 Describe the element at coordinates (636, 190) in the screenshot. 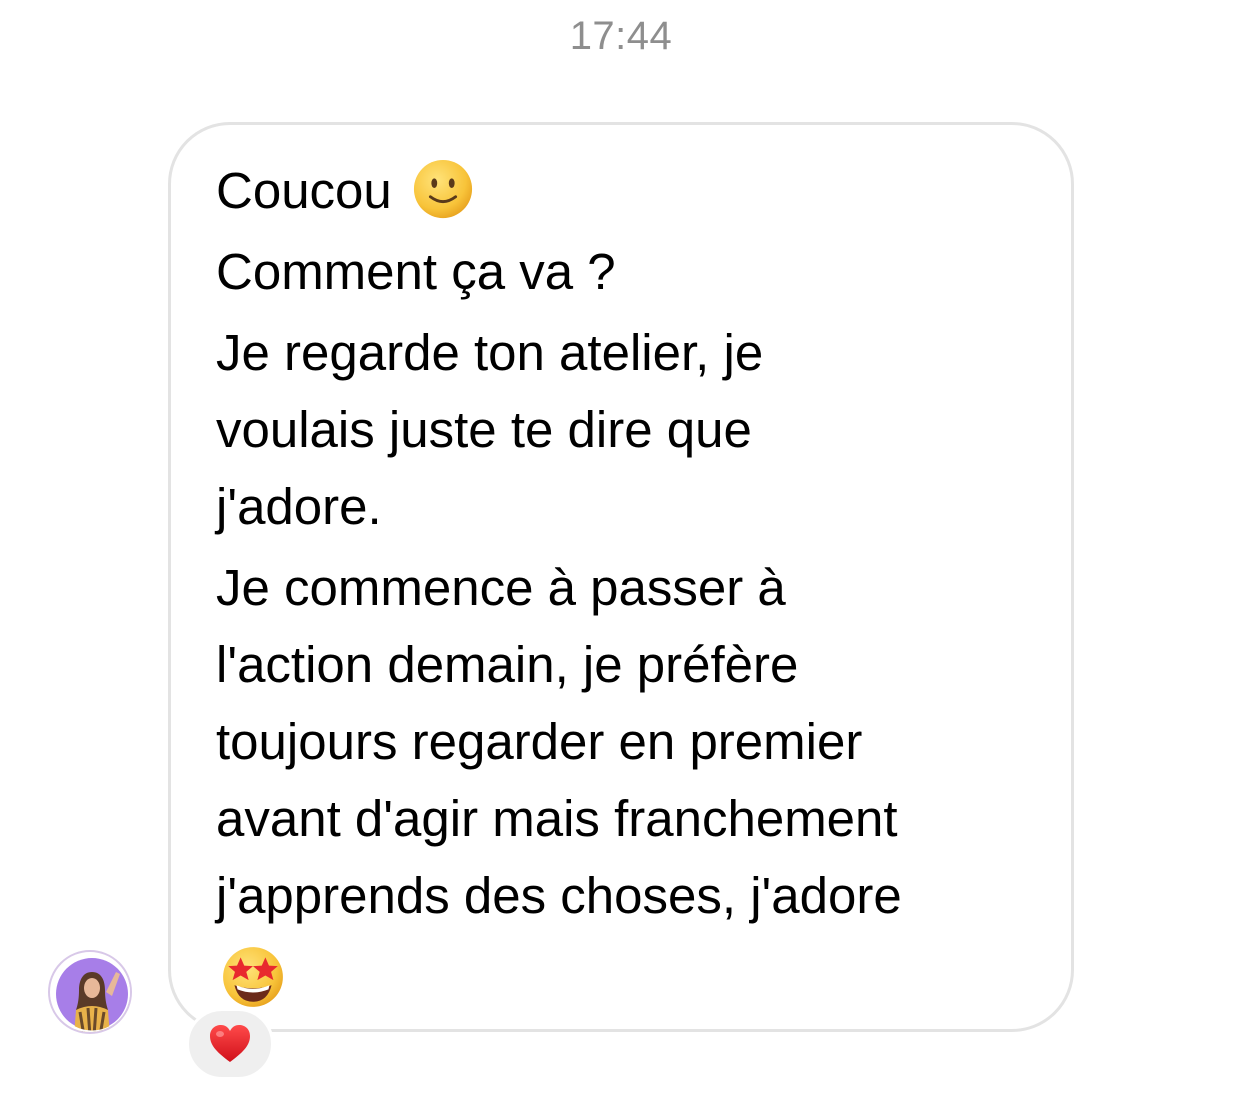

I see `message-line-1: Coucou` at that location.